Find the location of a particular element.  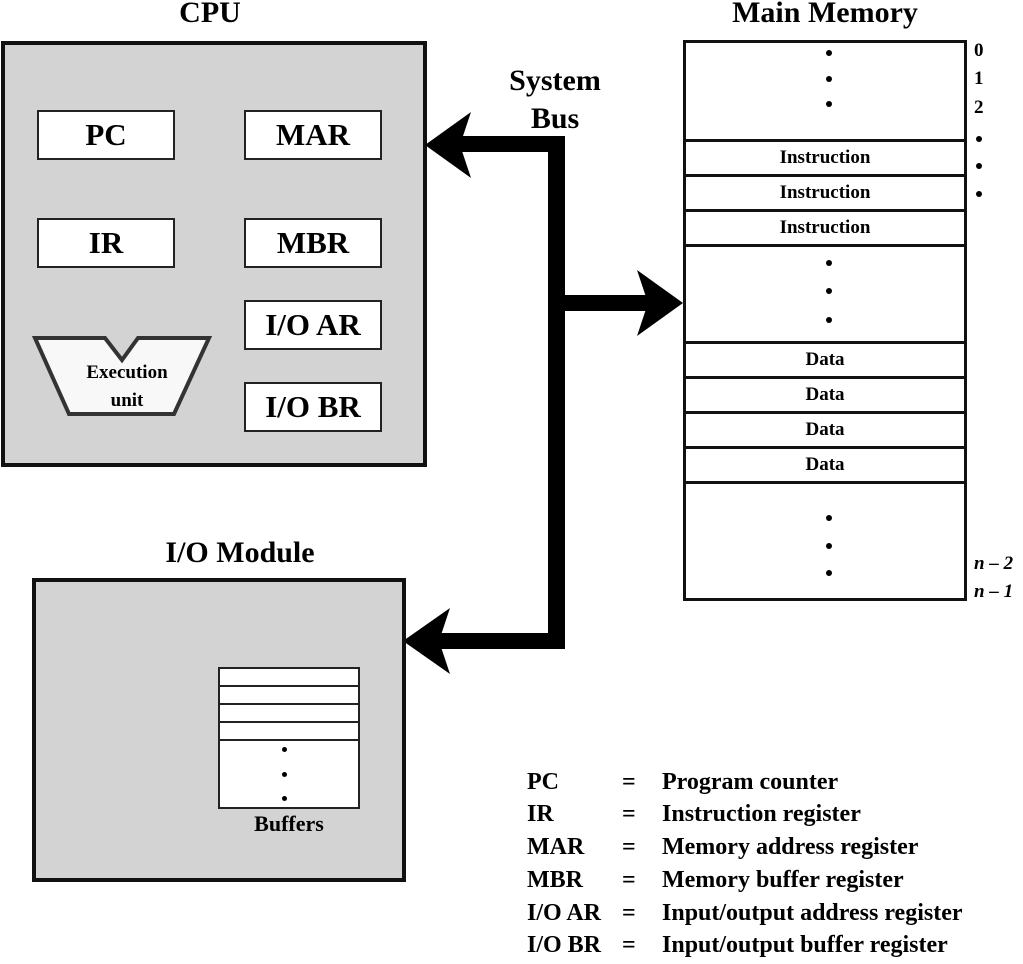

io-module-block: Buffers is located at coordinates (219, 730).